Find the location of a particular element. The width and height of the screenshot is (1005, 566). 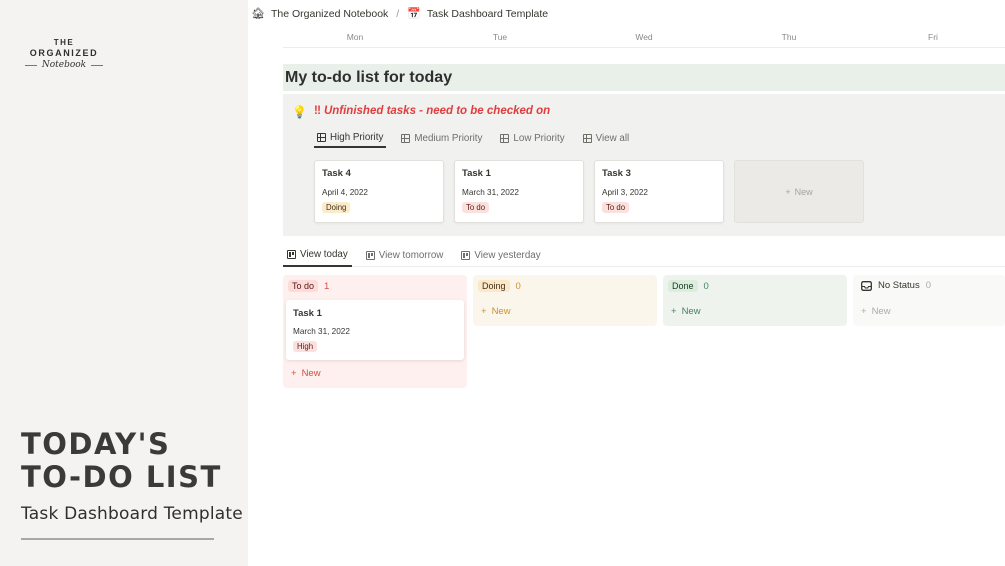

task-title: Task 4 is located at coordinates (336, 173).